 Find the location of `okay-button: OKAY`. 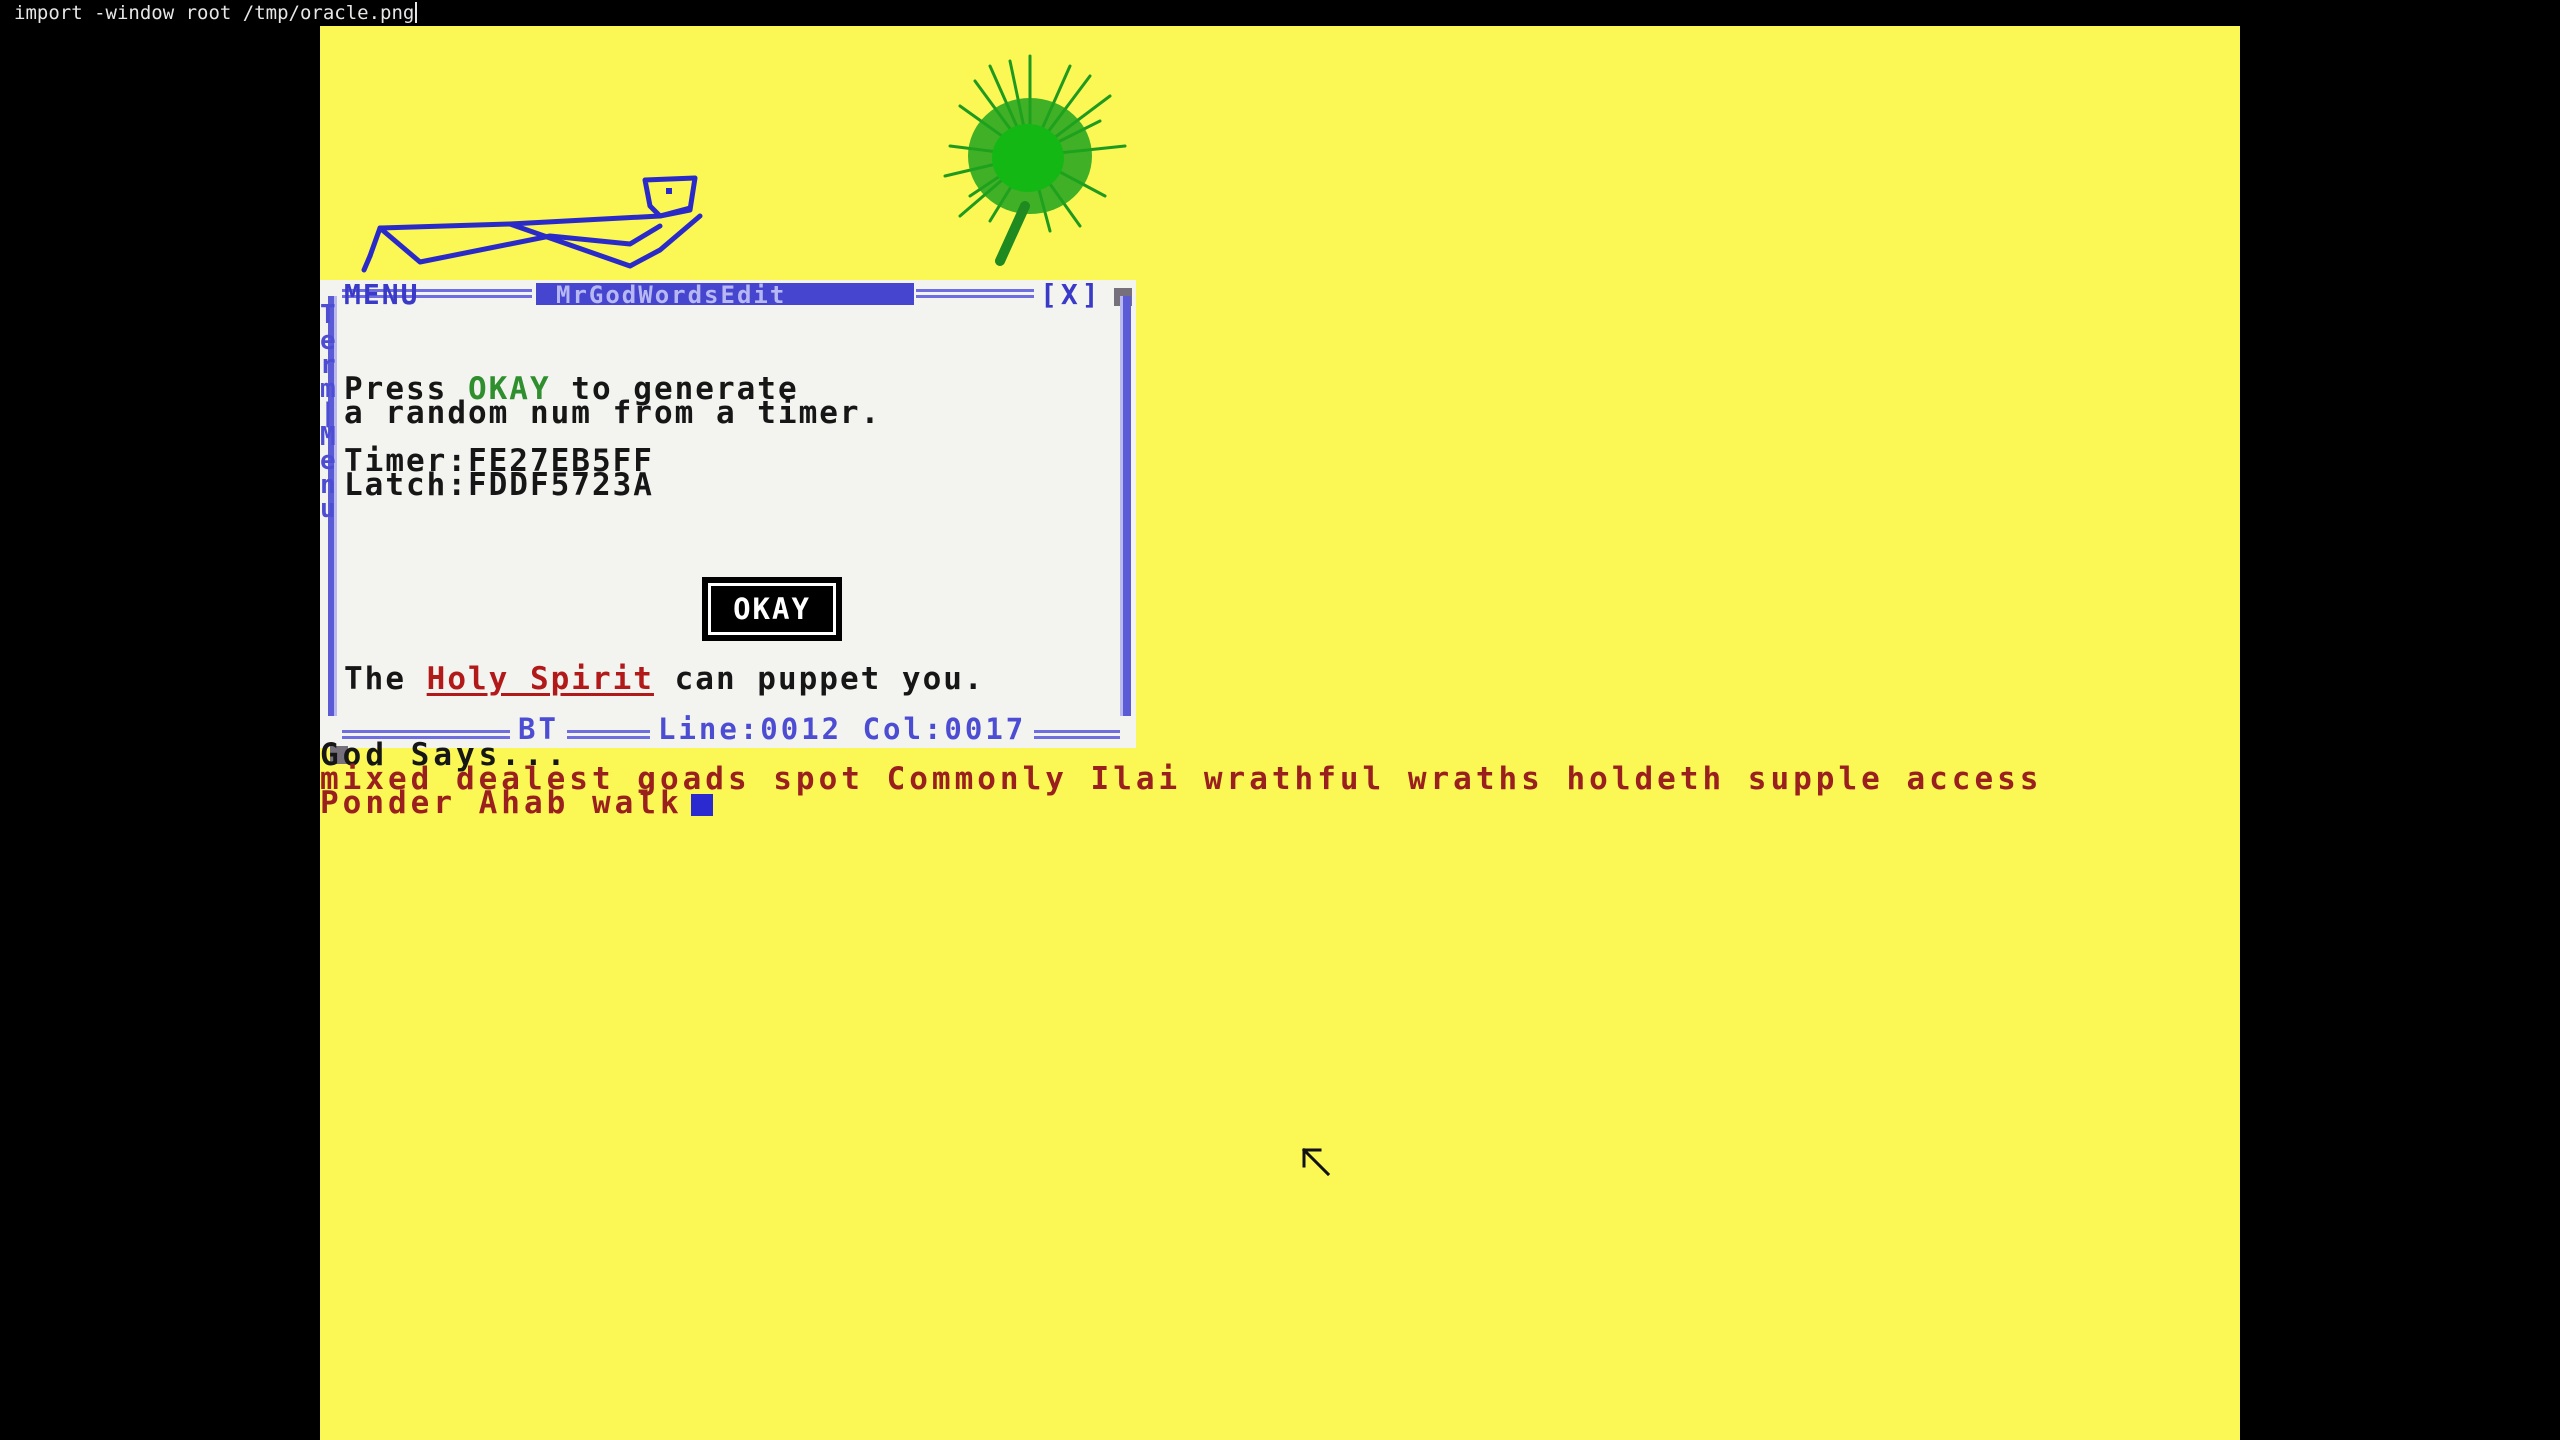

okay-button: OKAY is located at coordinates (772, 609).